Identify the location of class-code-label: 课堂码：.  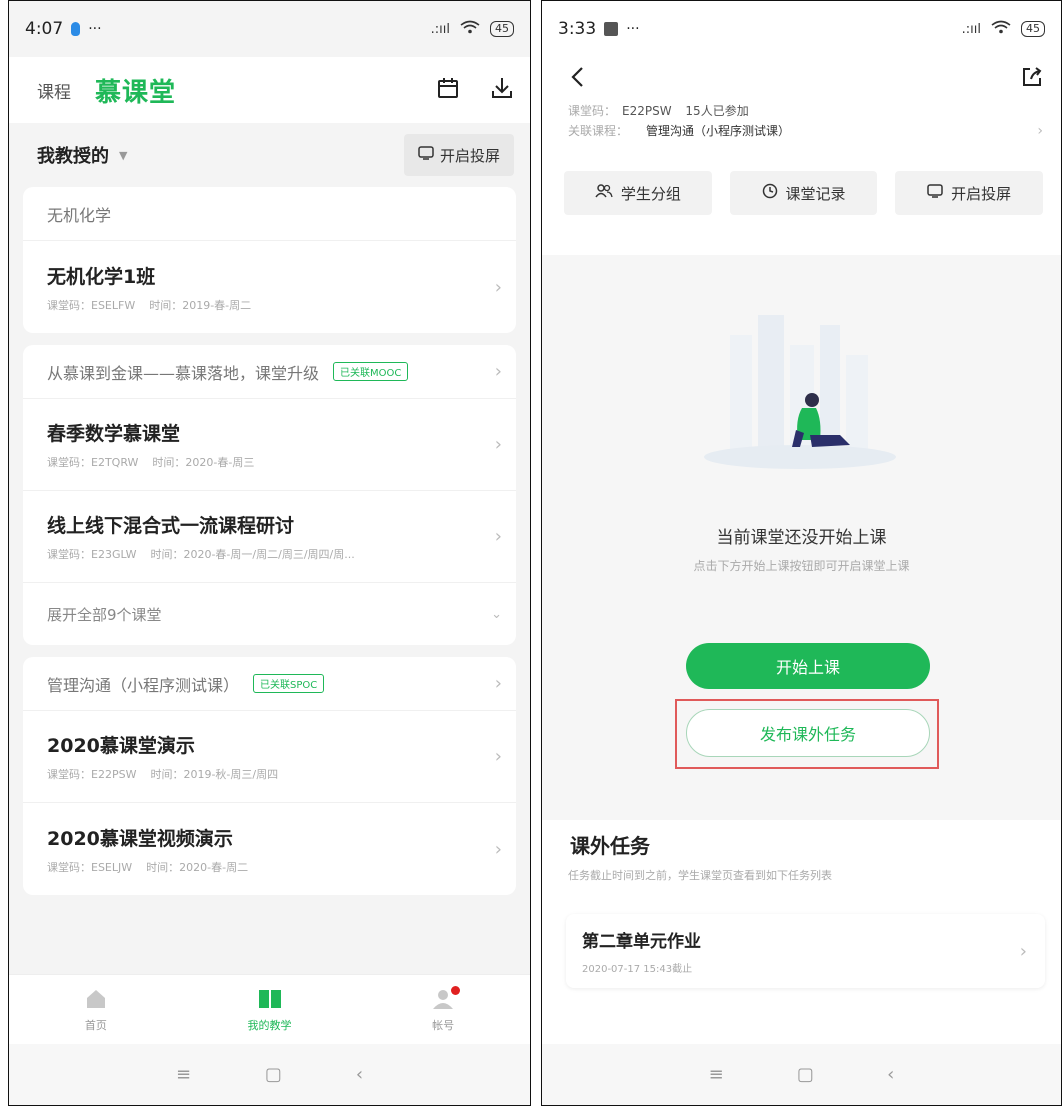
(592, 111).